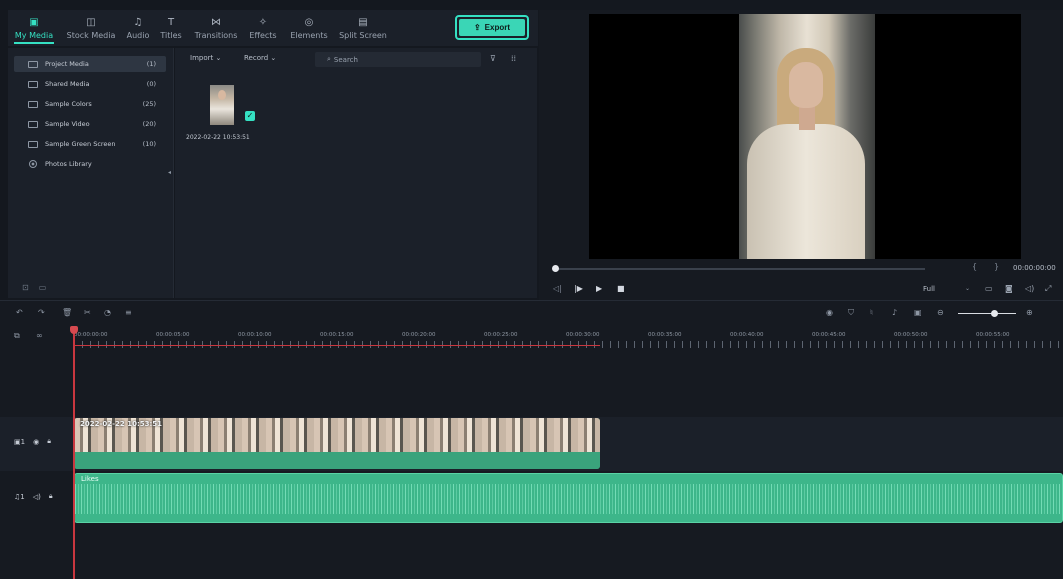  What do you see at coordinates (33, 164) in the screenshot?
I see `photos-icon` at bounding box center [33, 164].